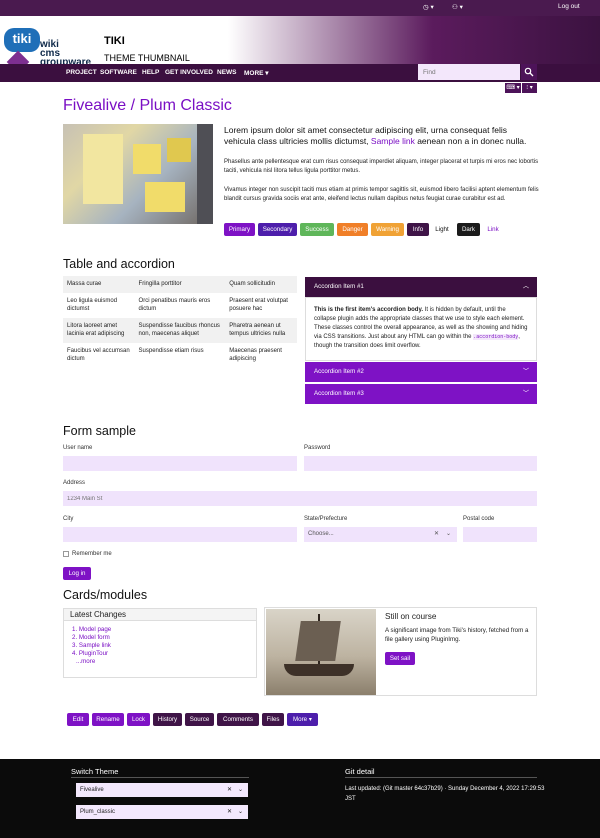 This screenshot has width=600, height=838. I want to click on city-field, so click(180, 534).